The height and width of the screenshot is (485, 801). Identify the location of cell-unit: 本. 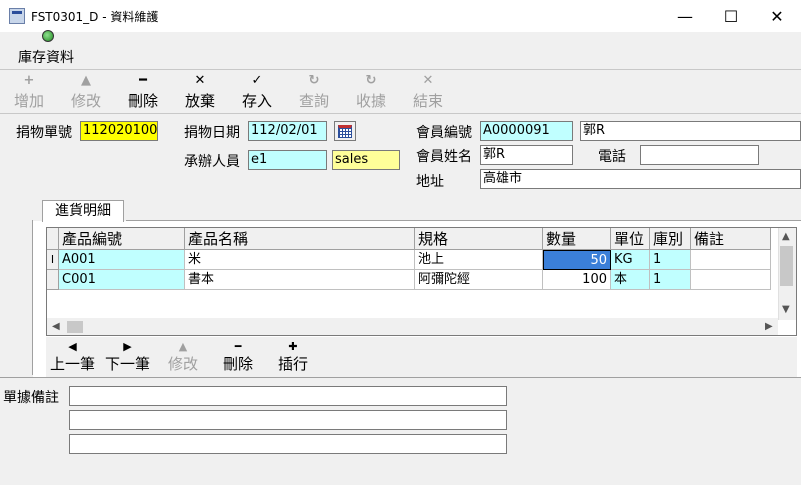
(630, 280).